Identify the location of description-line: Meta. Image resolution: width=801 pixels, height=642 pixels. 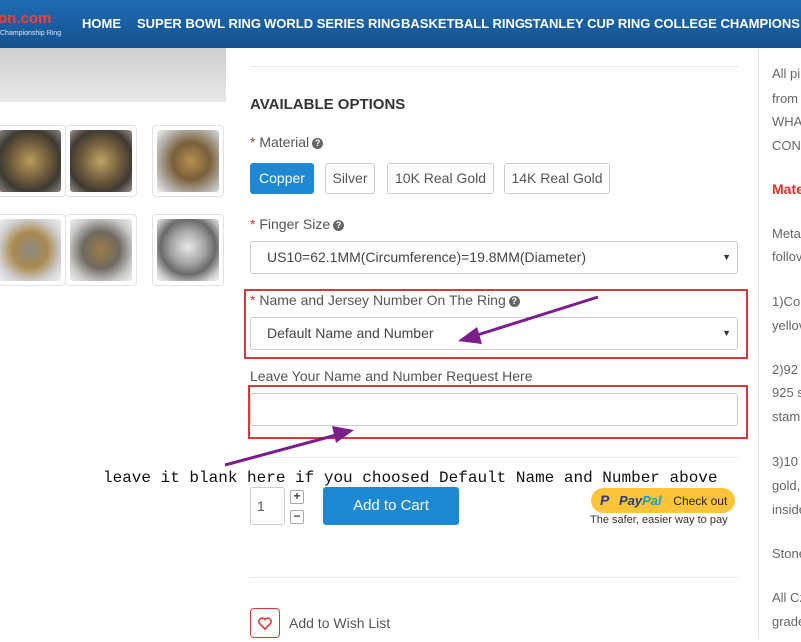
(786, 233).